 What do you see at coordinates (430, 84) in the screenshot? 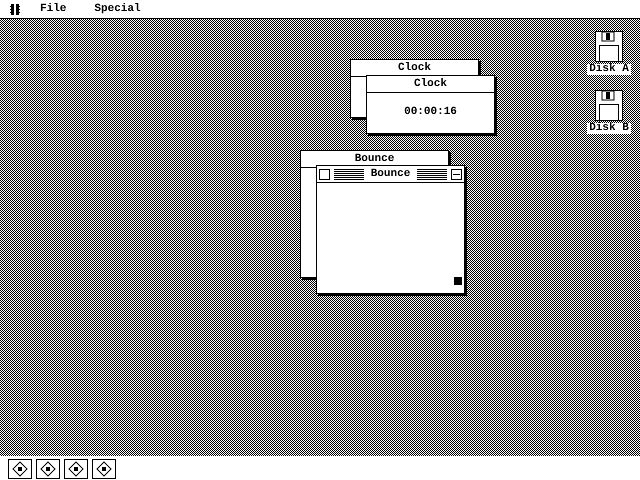
I see `title-bar: Clock` at bounding box center [430, 84].